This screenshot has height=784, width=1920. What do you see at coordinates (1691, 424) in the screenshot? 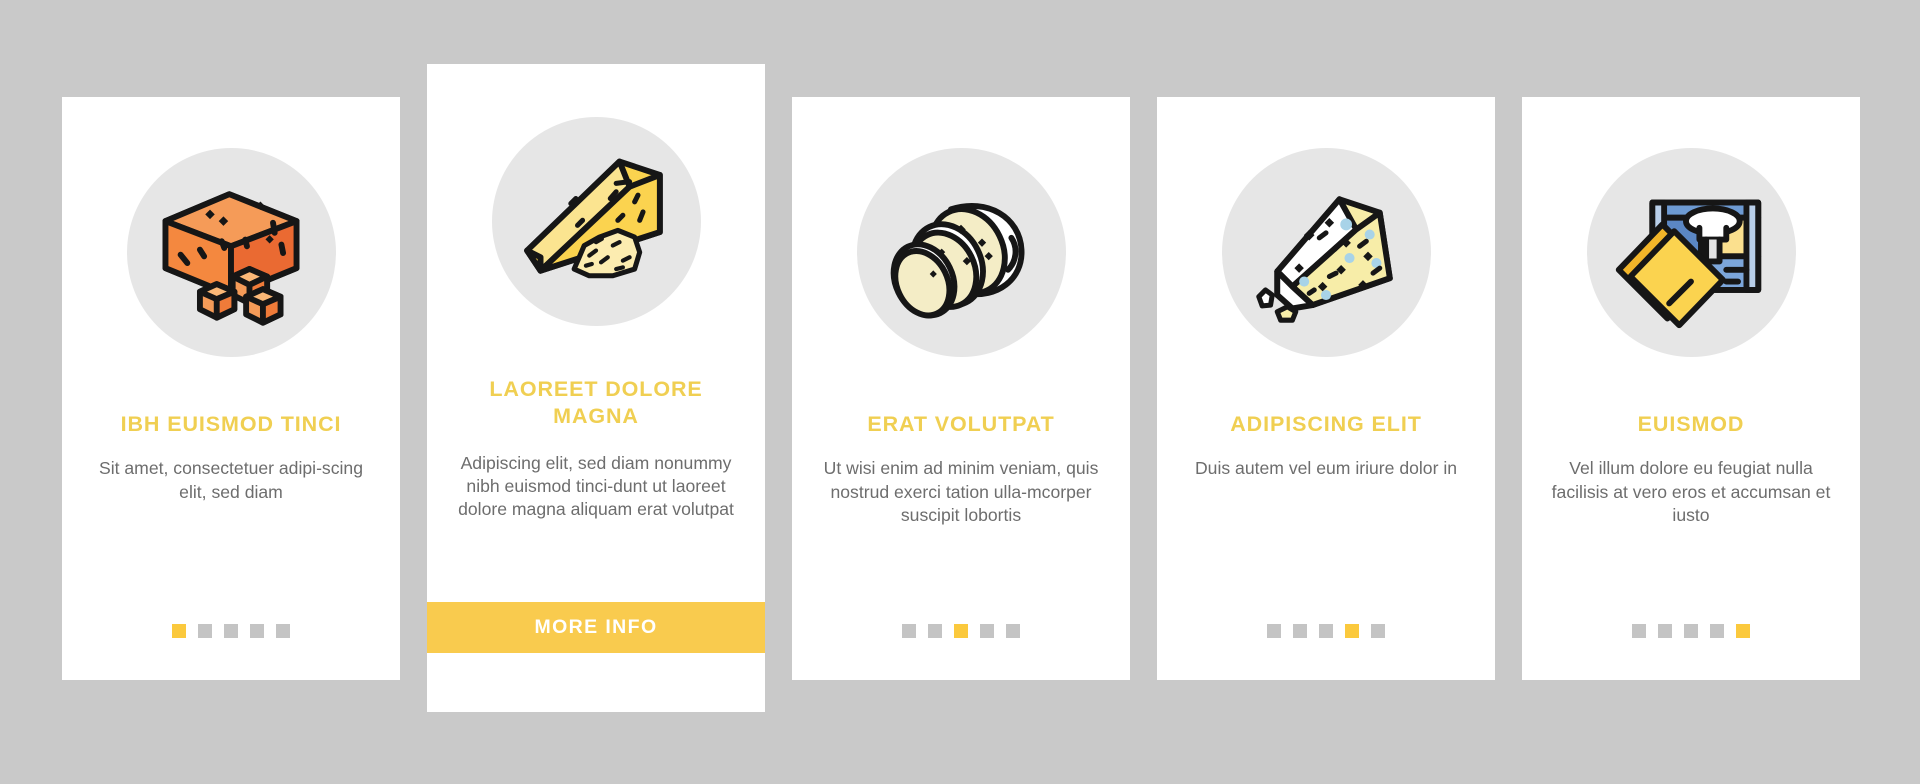
I see `card-title: EUISMOD` at bounding box center [1691, 424].